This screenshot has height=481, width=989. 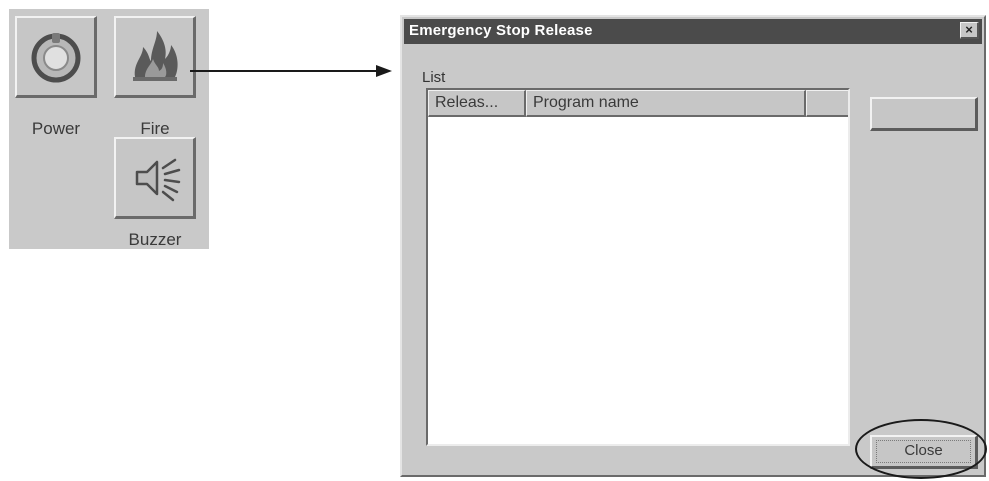 What do you see at coordinates (921, 449) in the screenshot?
I see `close-button-highlight-ring` at bounding box center [921, 449].